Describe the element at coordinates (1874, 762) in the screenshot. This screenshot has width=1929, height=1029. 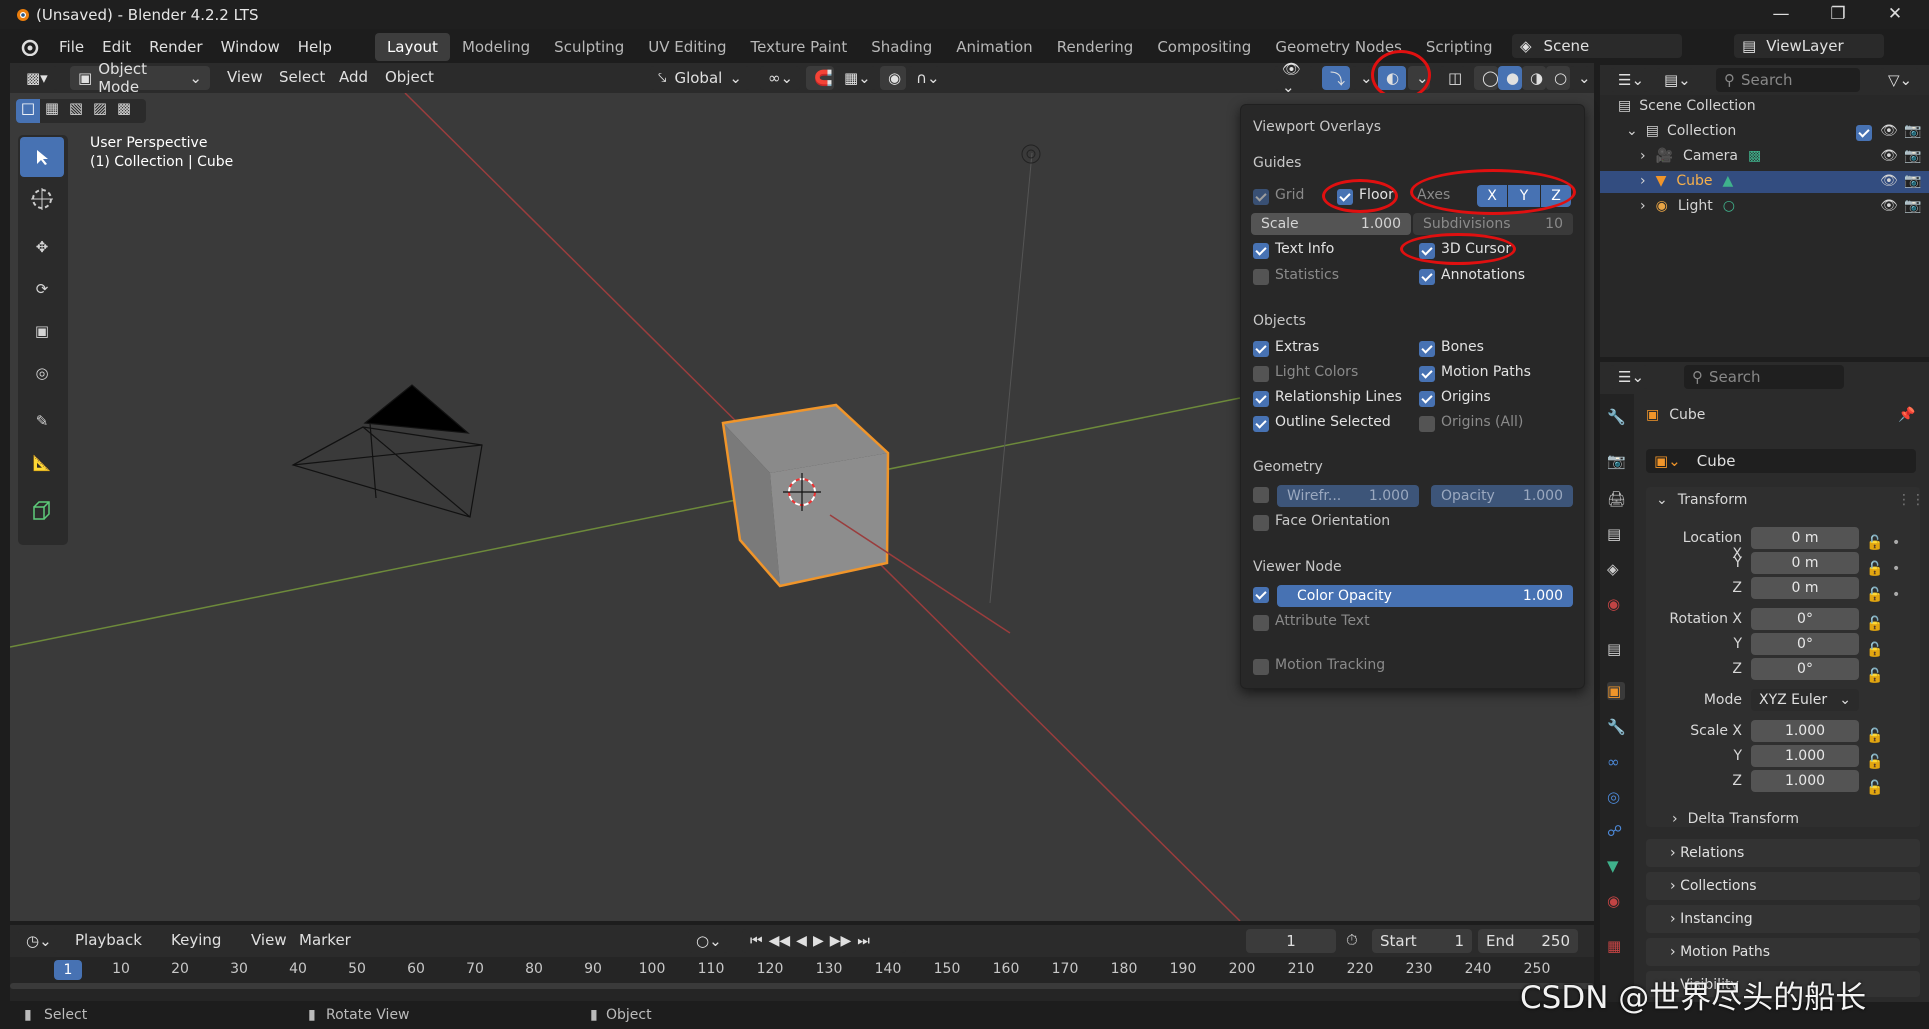
I see `scale-lock-icons: 🔓 🔓 🔓` at that location.